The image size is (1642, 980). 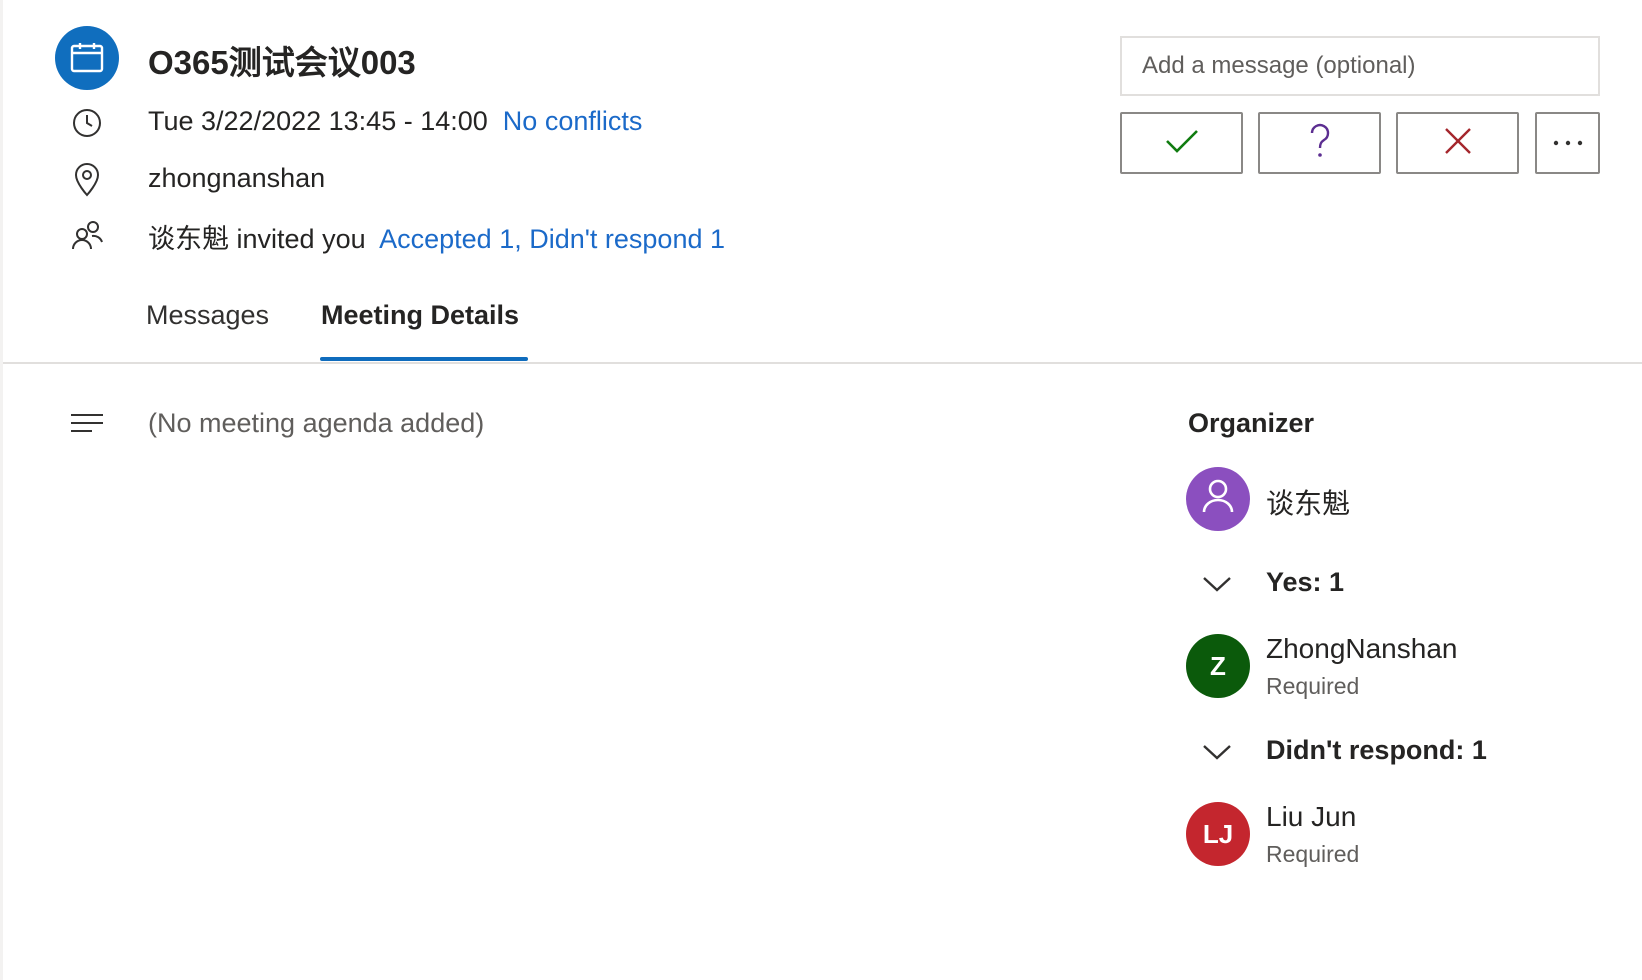 I want to click on responses-summary-link: Accepted 1, Didn't respond 1, so click(x=552, y=239).